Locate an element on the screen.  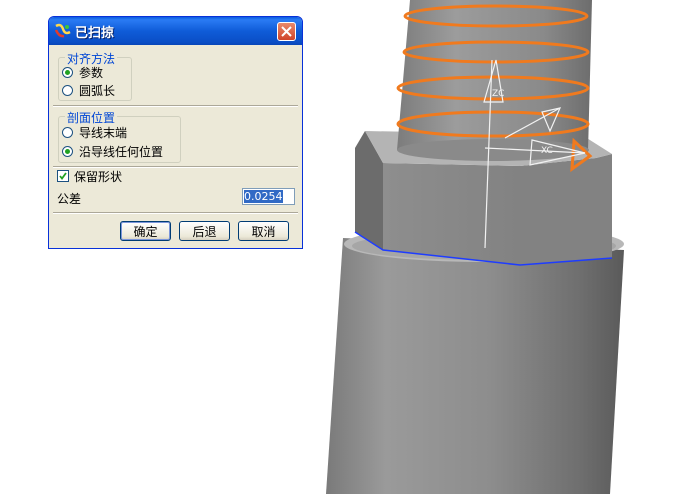
axis-label-x: XC is located at coordinates (547, 151).